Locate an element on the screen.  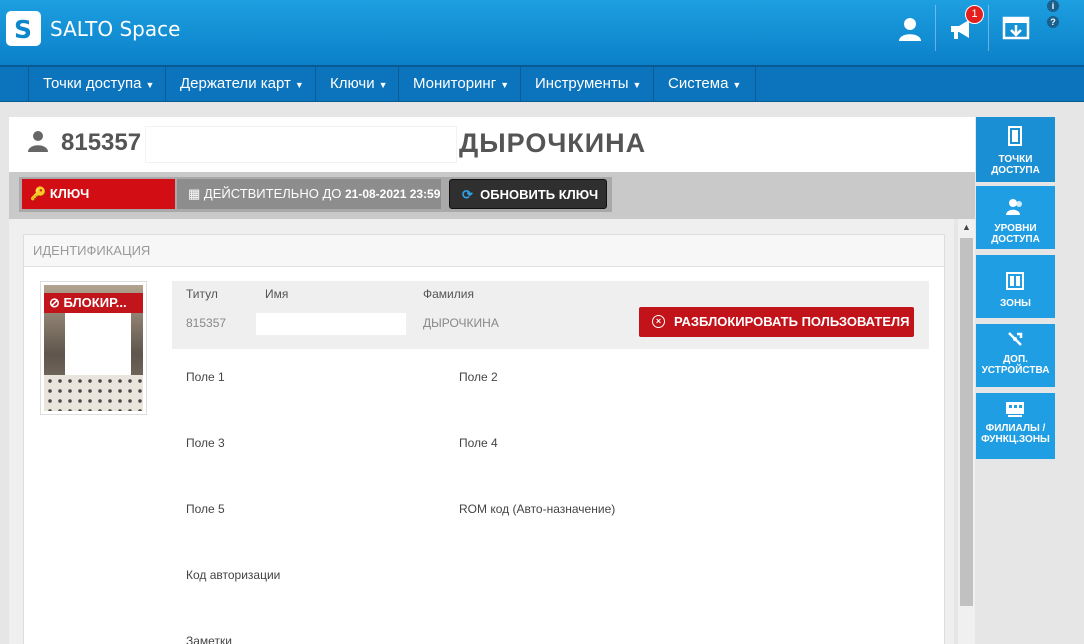
sidebar-branches: ФИЛИАЛЫ / ФУНКЦ.ЗОНЫ is located at coordinates (1015, 427).